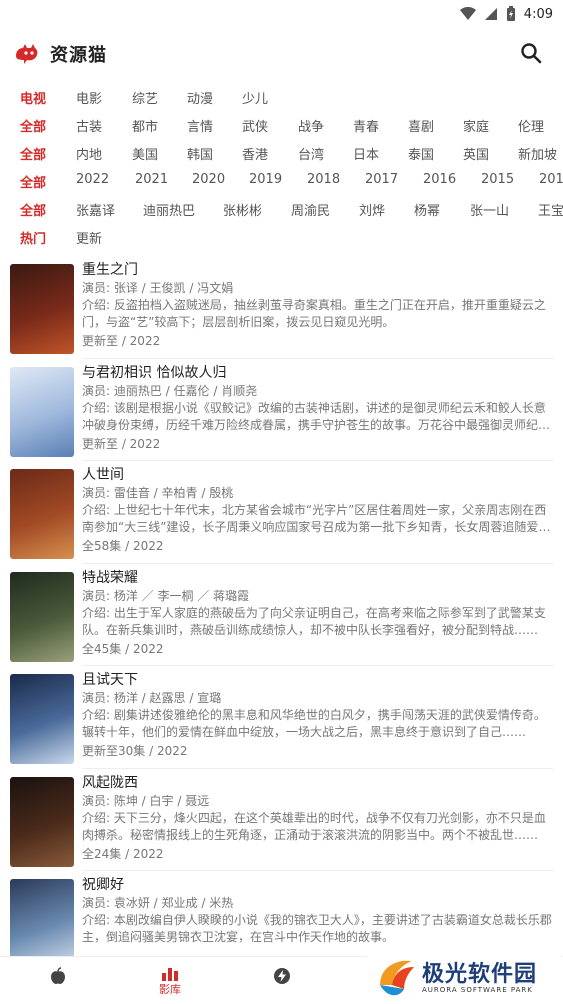 This screenshot has width=563, height=1004. Describe the element at coordinates (537, 153) in the screenshot. I see `filter-option: 新加坡` at that location.